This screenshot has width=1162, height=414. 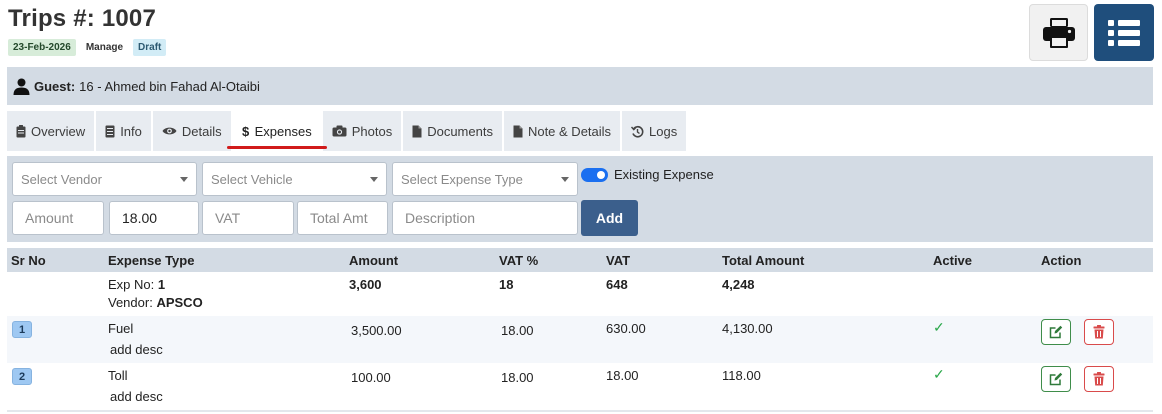 I want to click on tab-details: Details, so click(x=191, y=131).